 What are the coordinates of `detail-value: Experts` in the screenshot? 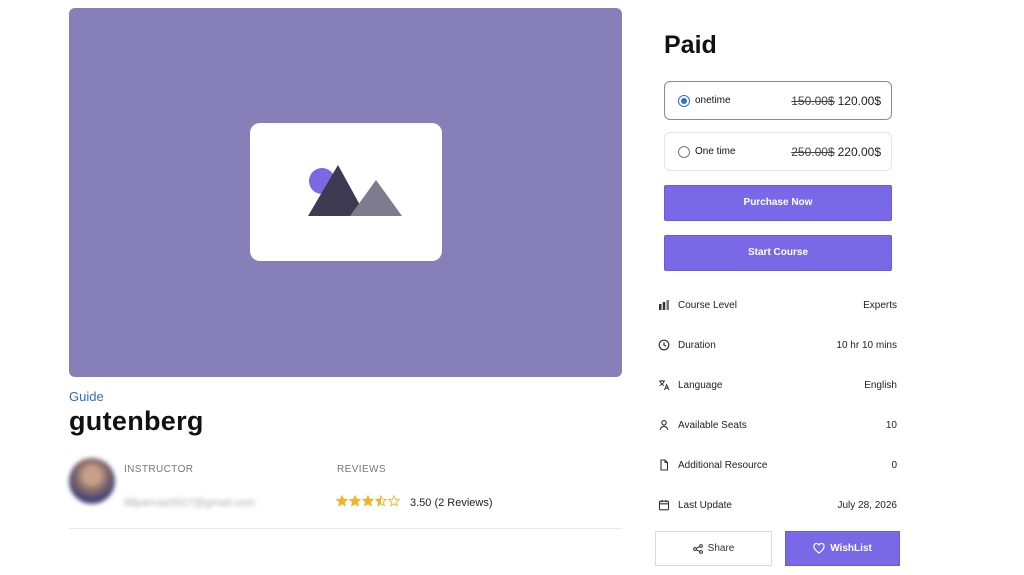 It's located at (880, 305).